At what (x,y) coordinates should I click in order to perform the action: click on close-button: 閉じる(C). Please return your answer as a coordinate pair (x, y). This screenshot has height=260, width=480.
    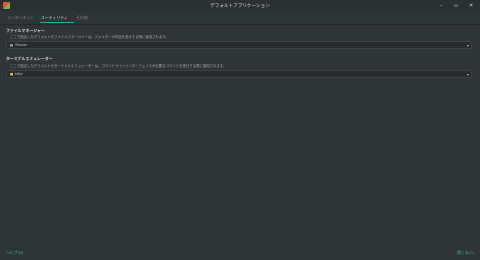
    Looking at the image, I should click on (465, 253).